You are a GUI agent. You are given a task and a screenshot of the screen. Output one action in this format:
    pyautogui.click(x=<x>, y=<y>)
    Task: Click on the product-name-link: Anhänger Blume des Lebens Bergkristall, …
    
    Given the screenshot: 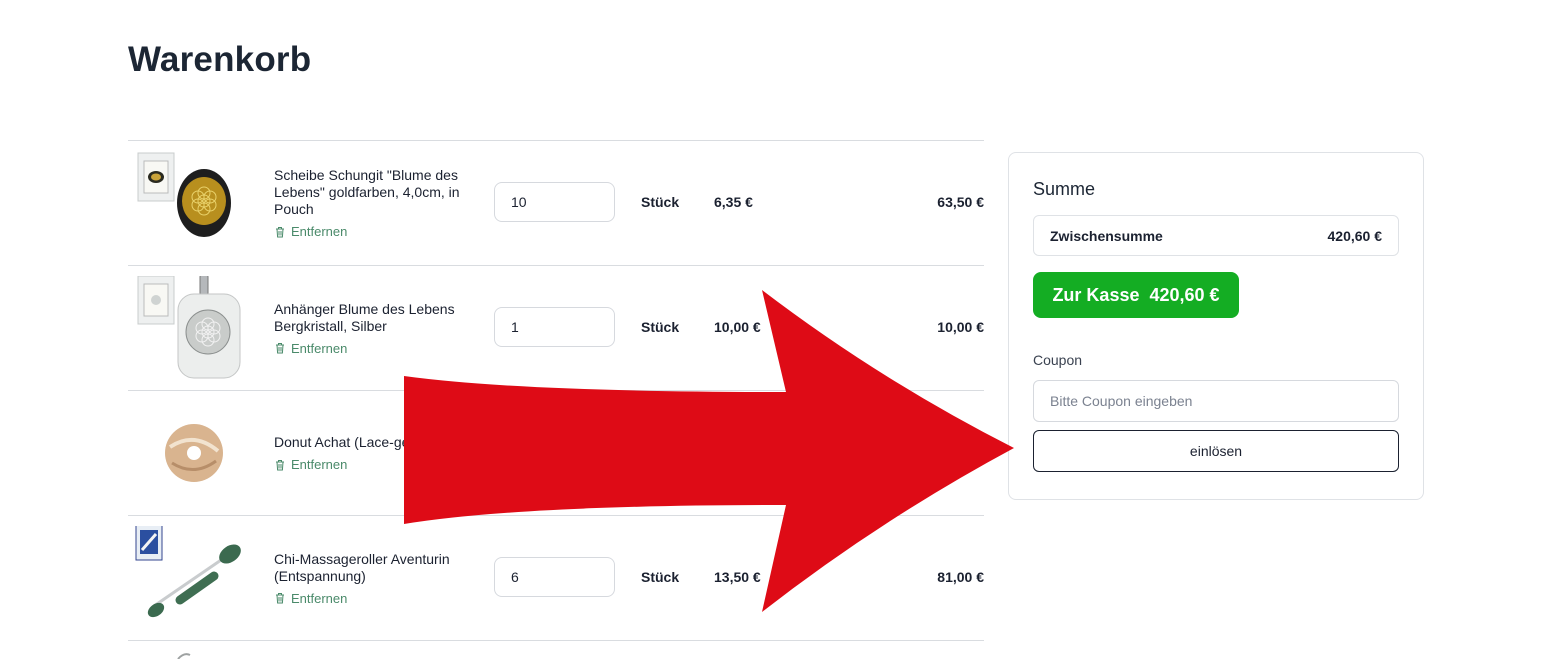 What is the action you would take?
    pyautogui.click(x=374, y=318)
    